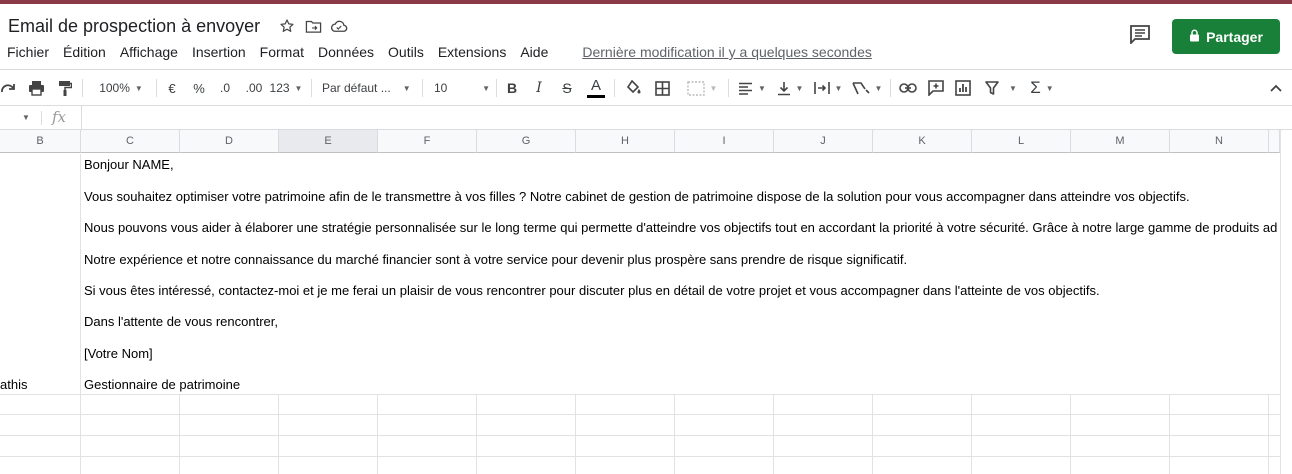 This screenshot has height=474, width=1292. What do you see at coordinates (134, 26) in the screenshot?
I see `document-title: Email de prospection à envoyer` at bounding box center [134, 26].